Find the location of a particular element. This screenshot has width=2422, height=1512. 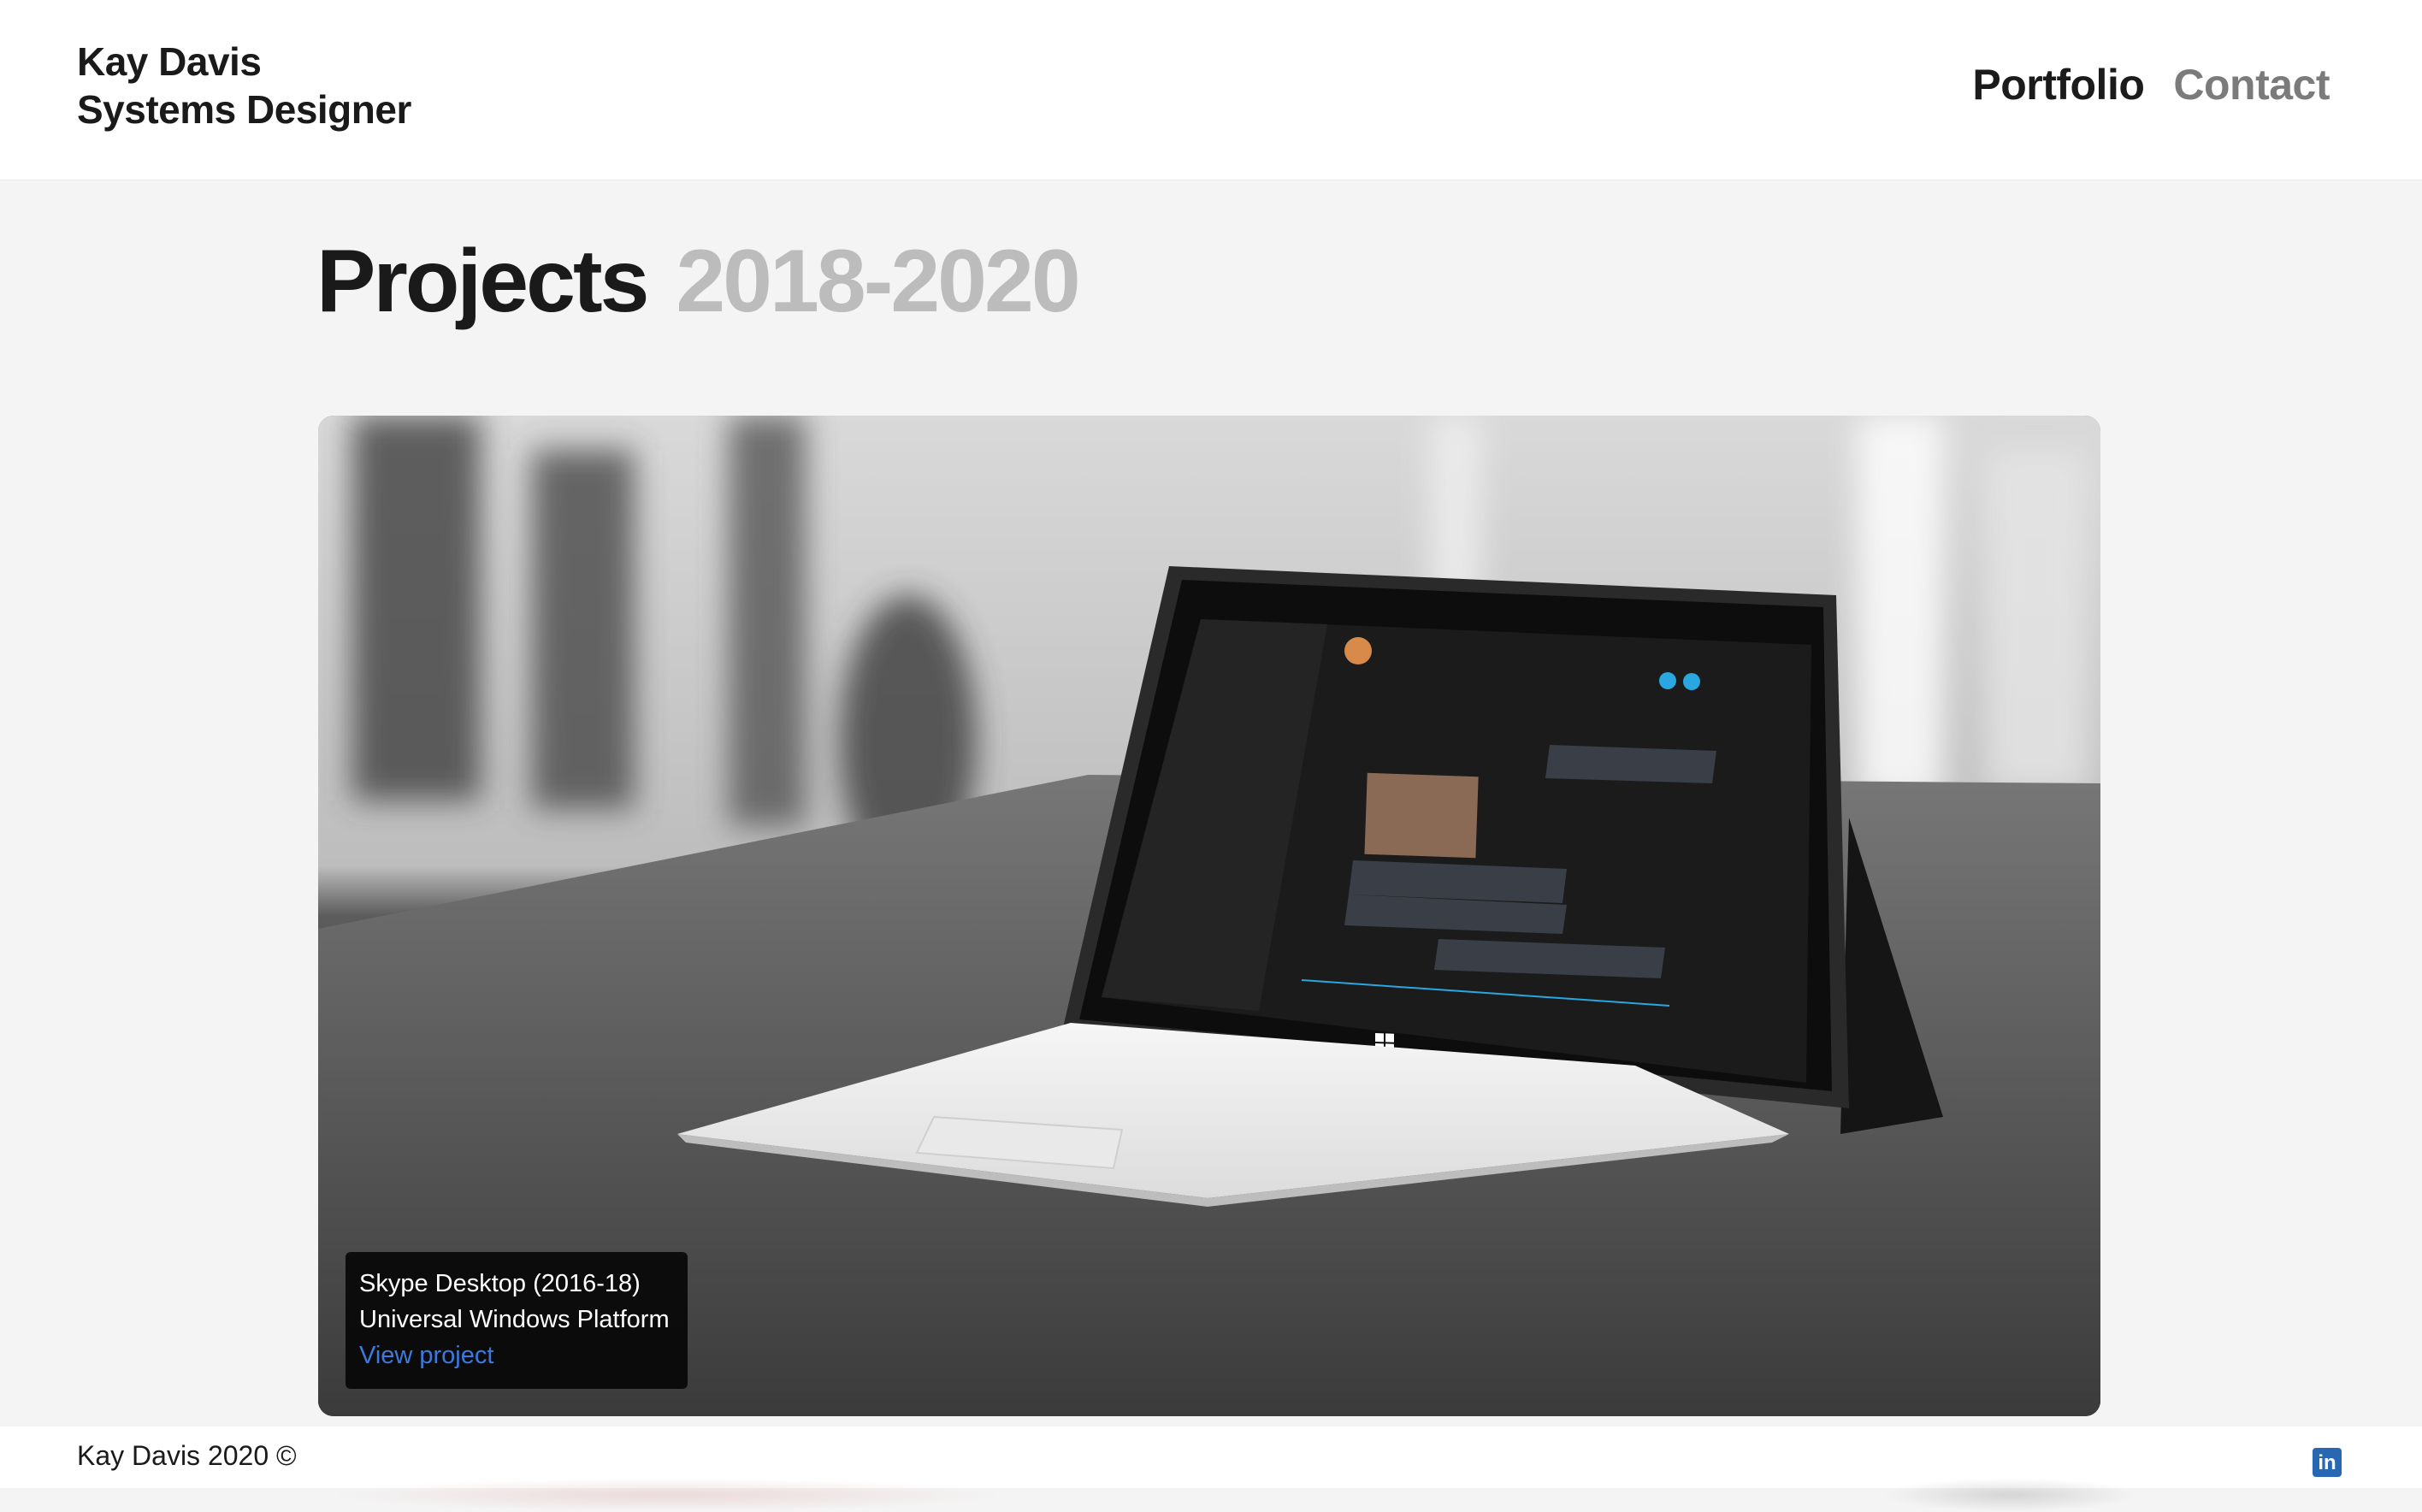

copyright-text: Kay Davis 2020 © is located at coordinates (187, 1455).